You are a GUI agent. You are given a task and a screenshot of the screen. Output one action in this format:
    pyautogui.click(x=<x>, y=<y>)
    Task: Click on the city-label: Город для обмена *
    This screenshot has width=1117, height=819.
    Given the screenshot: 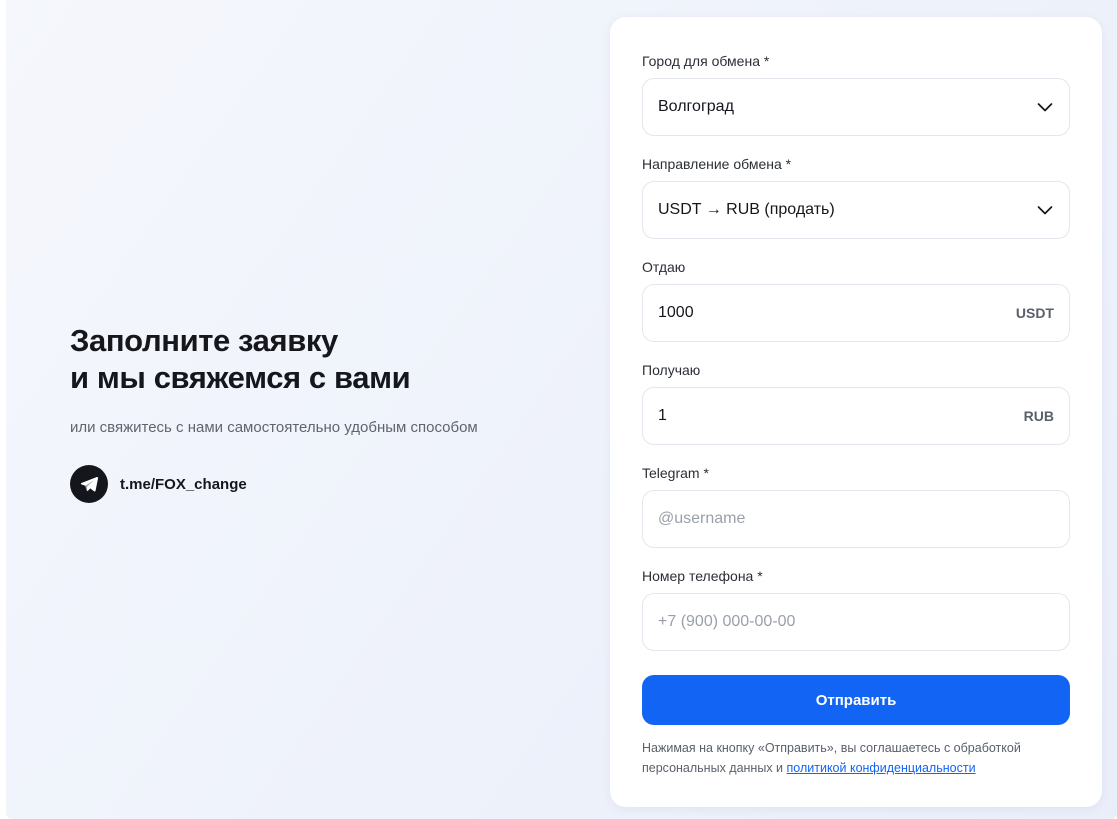 What is the action you would take?
    pyautogui.click(x=706, y=61)
    